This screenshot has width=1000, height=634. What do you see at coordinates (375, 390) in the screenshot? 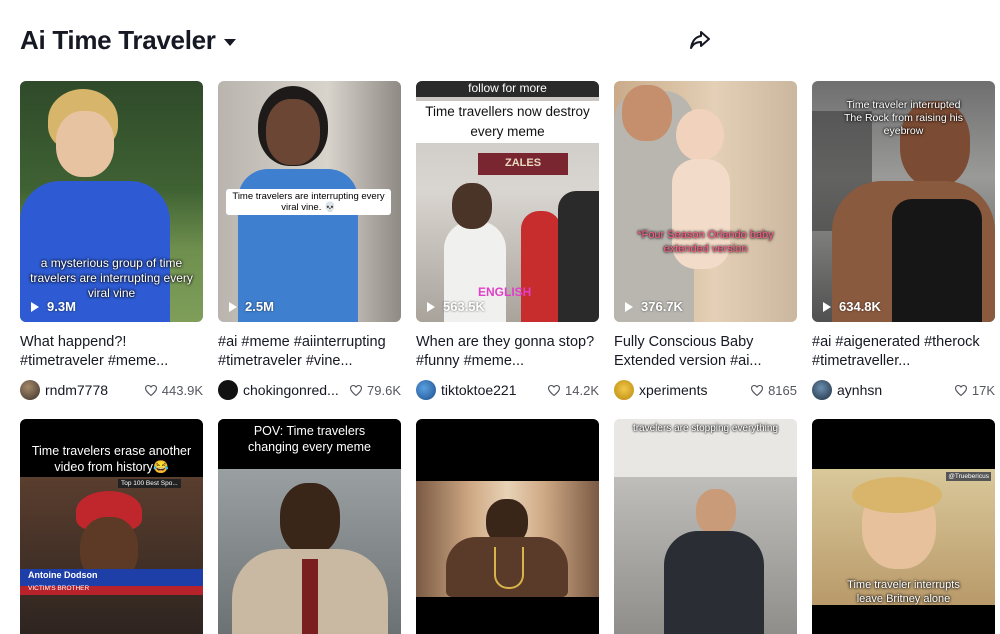
I see `like-count: 79.6K` at bounding box center [375, 390].